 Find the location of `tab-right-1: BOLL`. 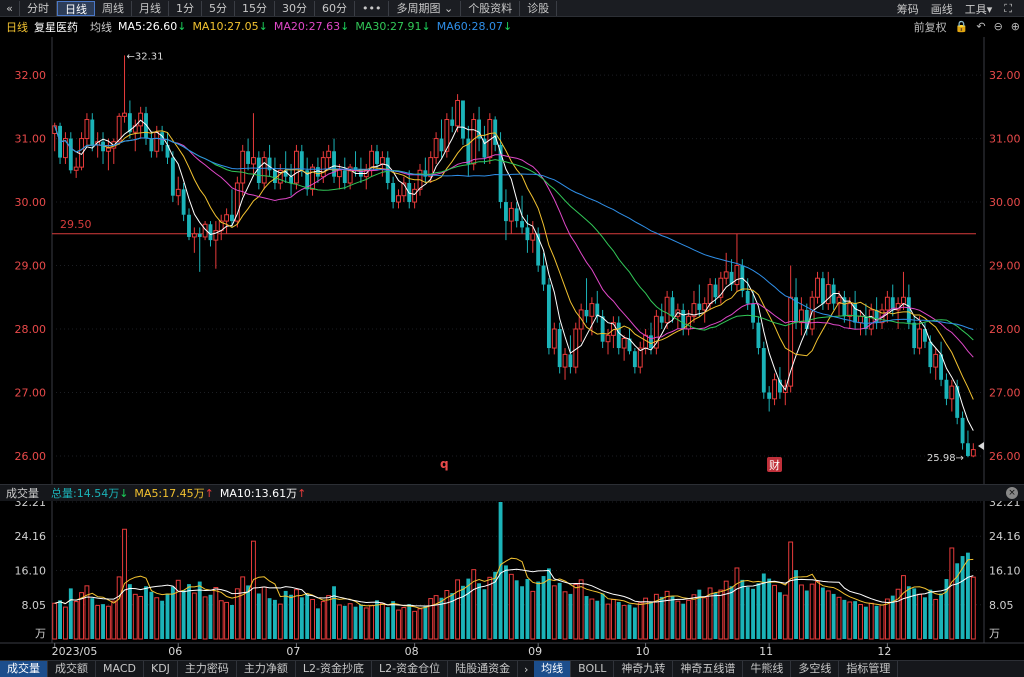

tab-right-1: BOLL is located at coordinates (593, 669).